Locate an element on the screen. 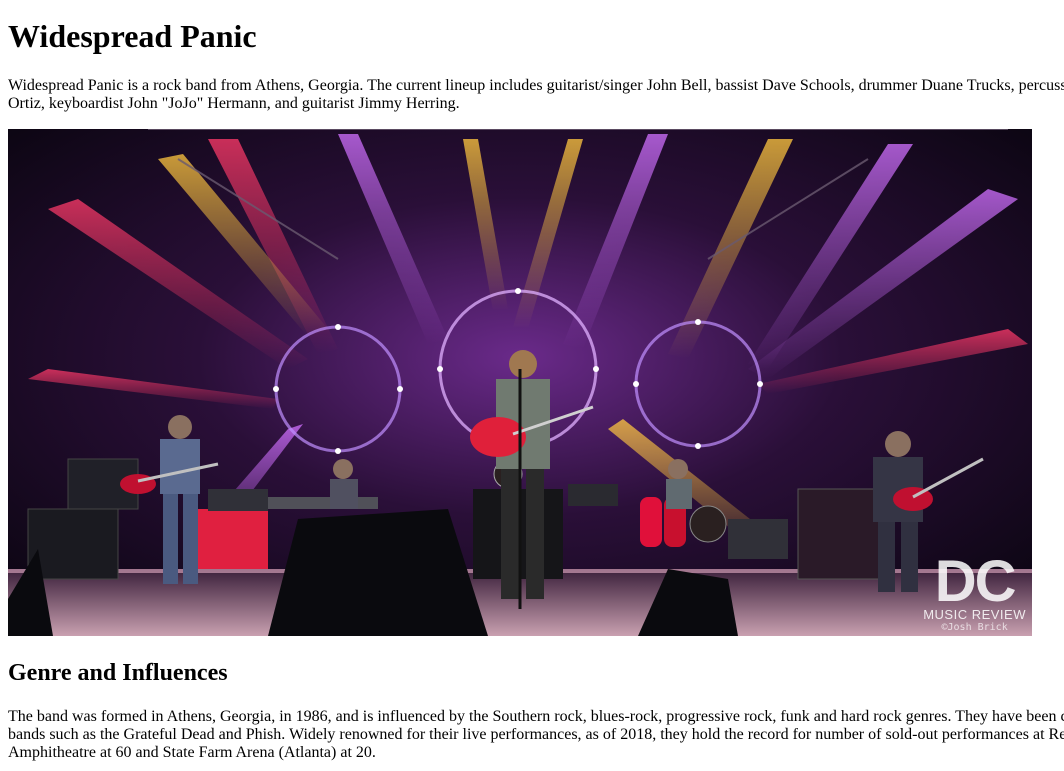 The width and height of the screenshot is (1064, 771). page-title: Widespread Panic is located at coordinates (132, 36).